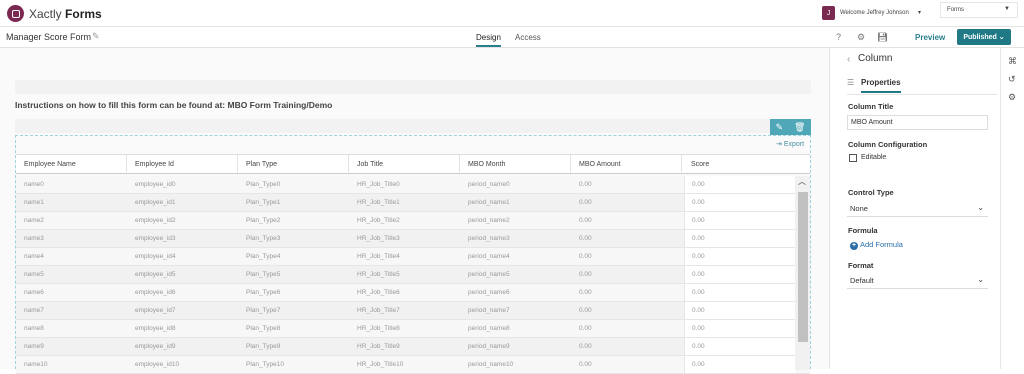  I want to click on table-cell: Plan_Type3, so click(263, 238).